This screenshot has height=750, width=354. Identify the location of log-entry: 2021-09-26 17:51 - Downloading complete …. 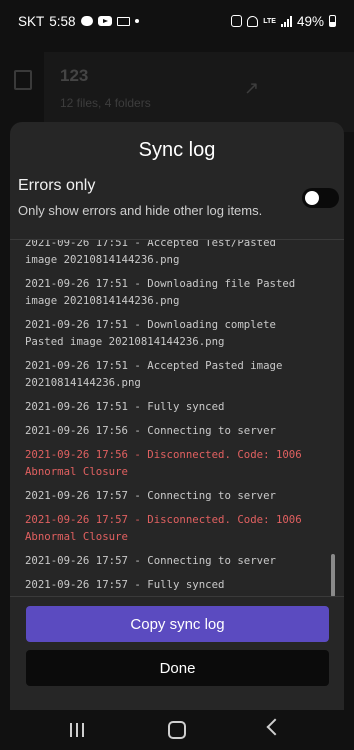
(150, 333).